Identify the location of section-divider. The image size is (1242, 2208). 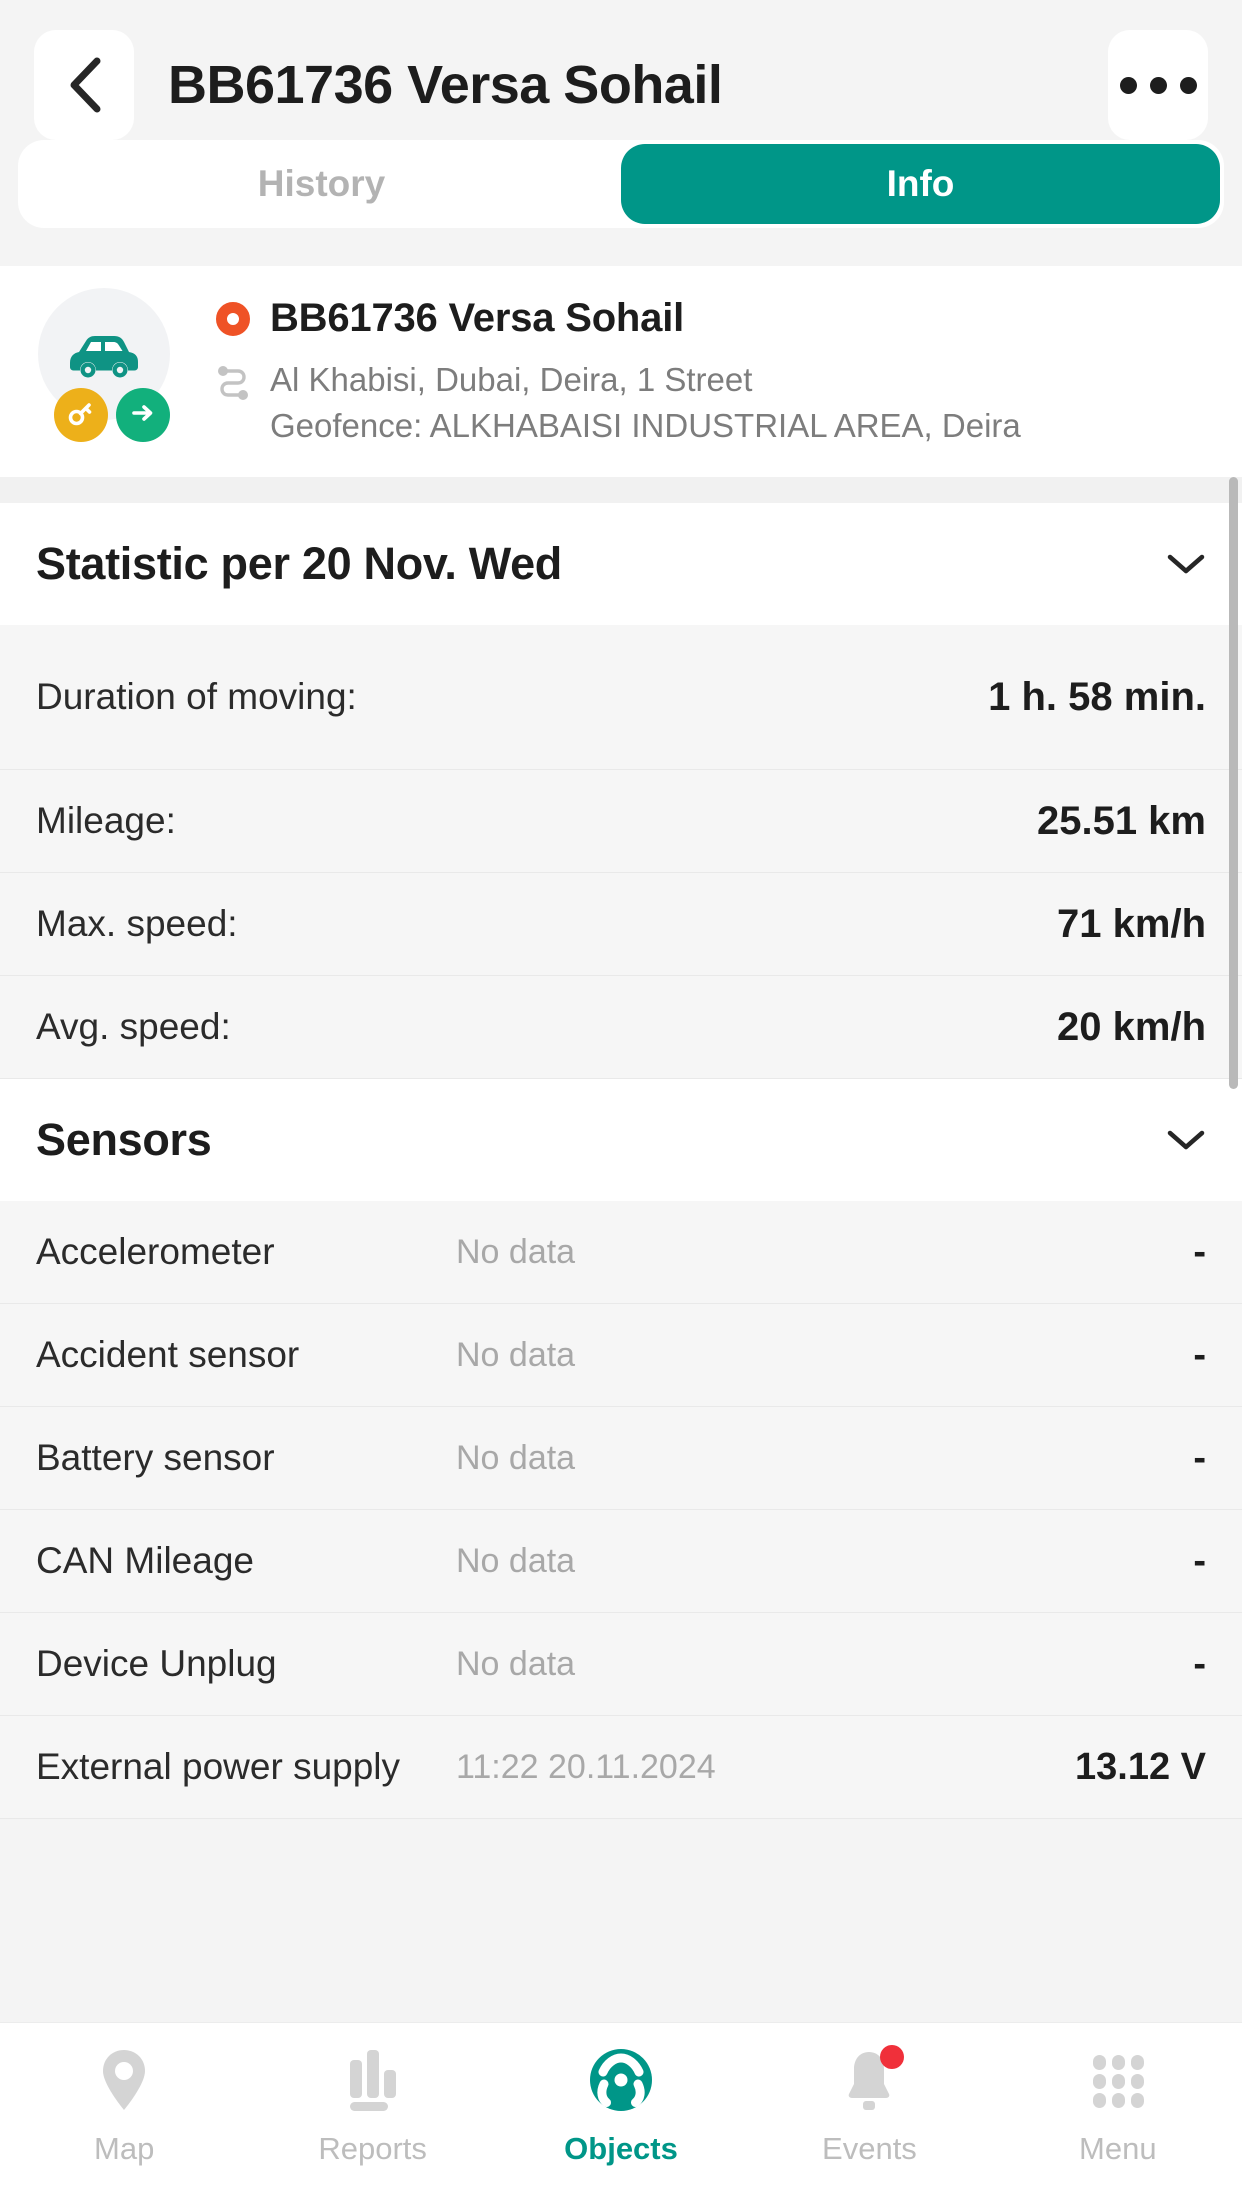
(621, 490).